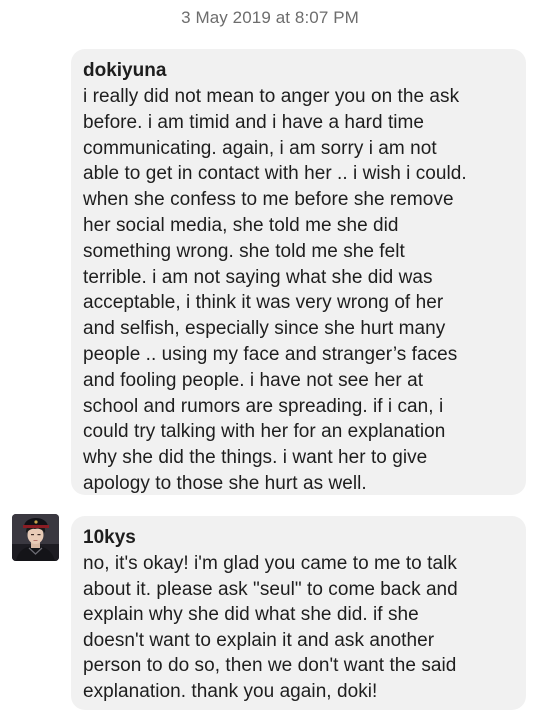  I want to click on user-avatar-icon, so click(35, 537).